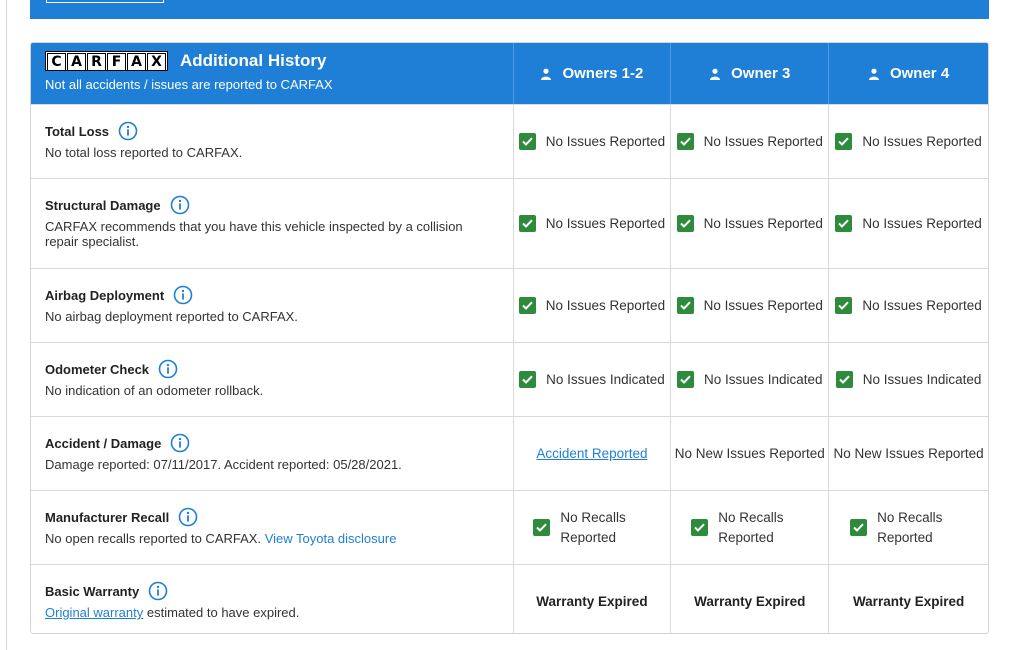 This screenshot has width=1024, height=650. What do you see at coordinates (105, 295) in the screenshot?
I see `row-title: Airbag Deployment` at bounding box center [105, 295].